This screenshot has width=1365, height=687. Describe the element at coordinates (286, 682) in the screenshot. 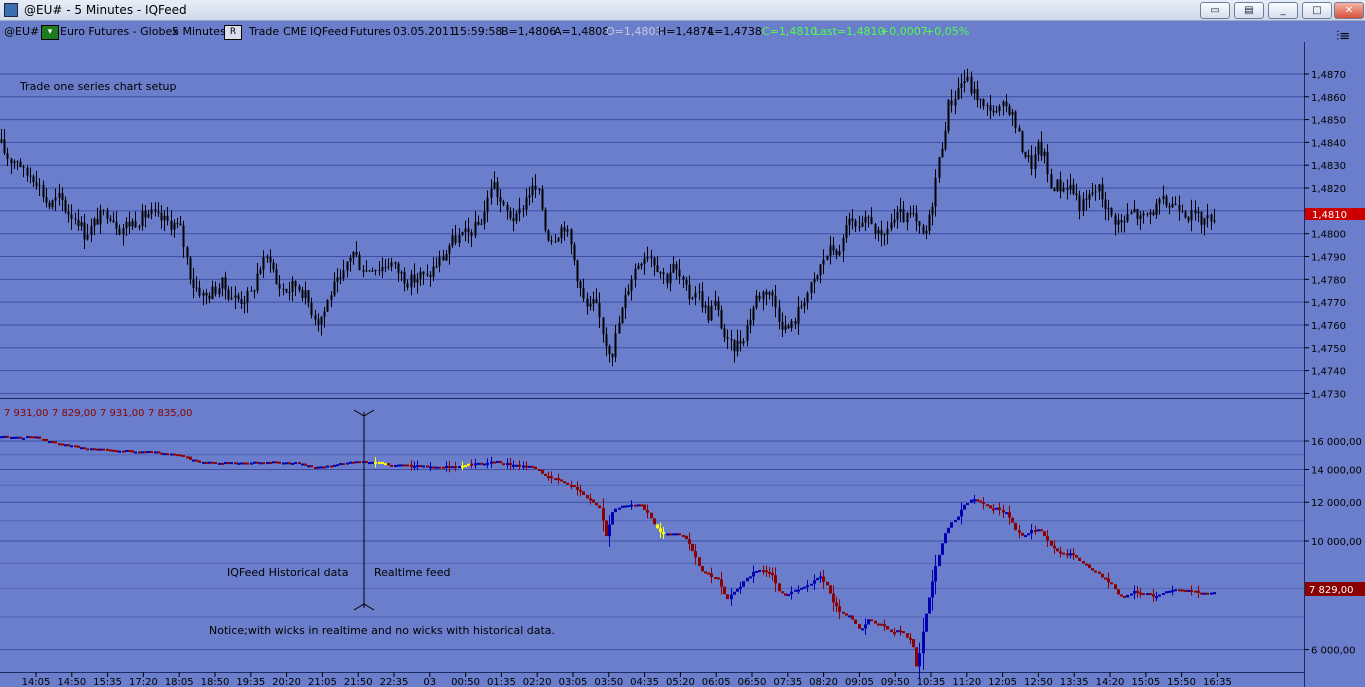

I see `time-axis-label: 20:20` at that location.